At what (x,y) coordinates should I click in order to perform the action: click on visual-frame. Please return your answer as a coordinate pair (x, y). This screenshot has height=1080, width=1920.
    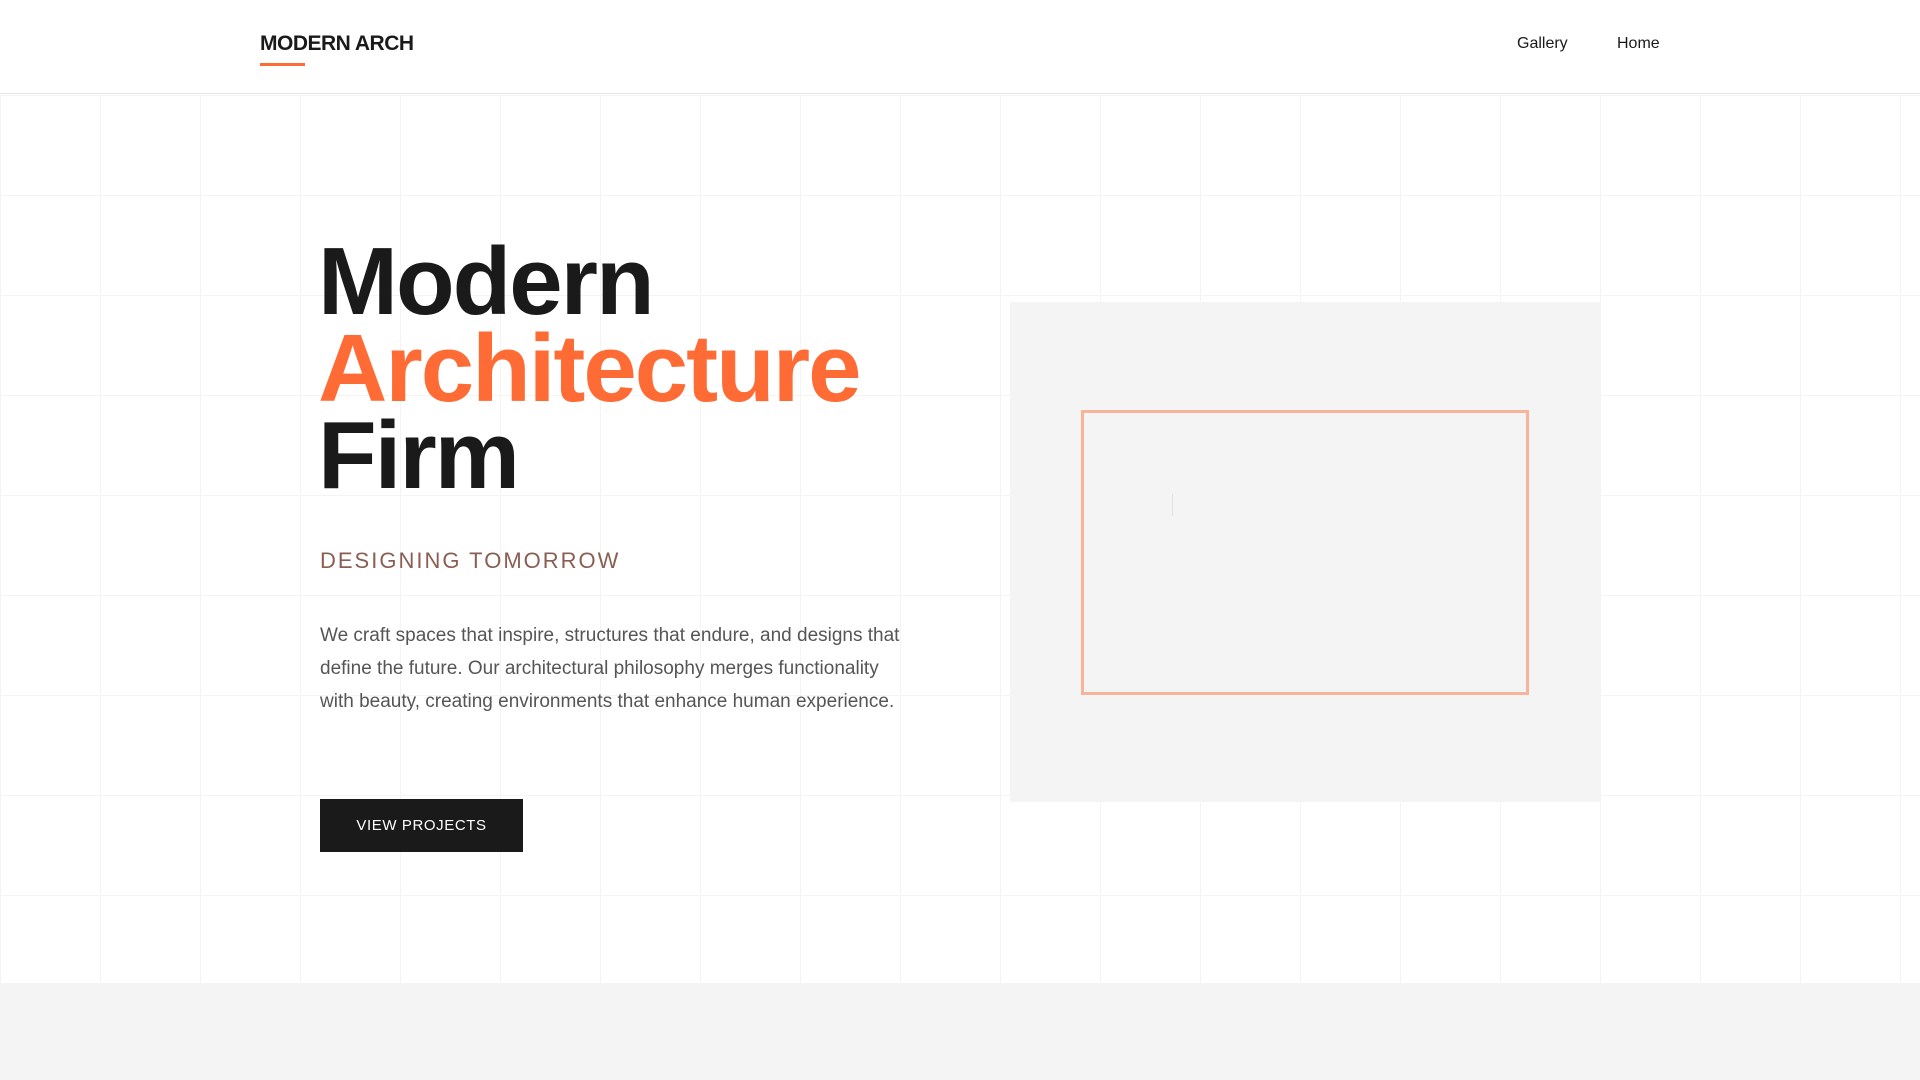
    Looking at the image, I should click on (1305, 552).